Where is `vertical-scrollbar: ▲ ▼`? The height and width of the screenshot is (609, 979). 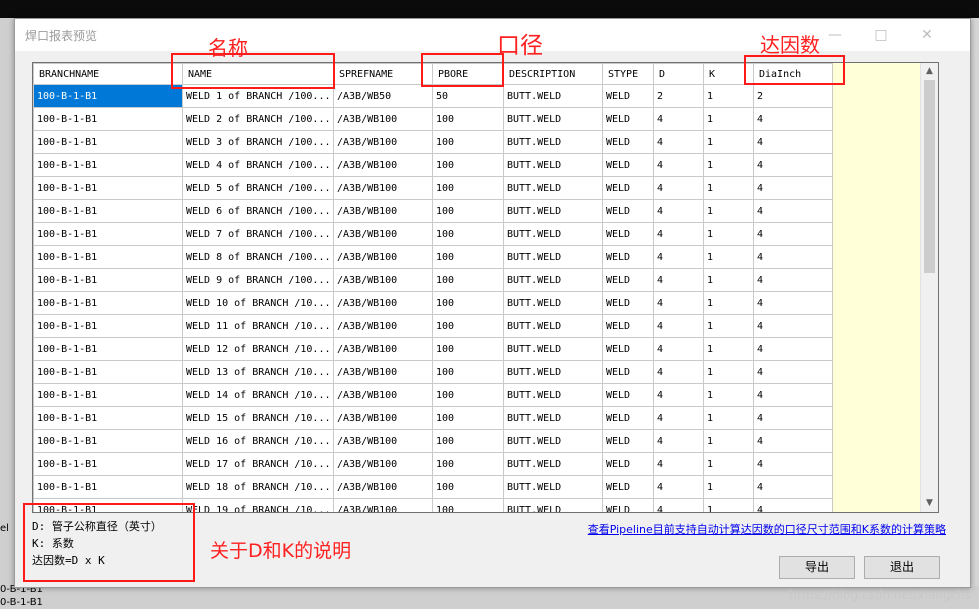
vertical-scrollbar: ▲ ▼ is located at coordinates (929, 287).